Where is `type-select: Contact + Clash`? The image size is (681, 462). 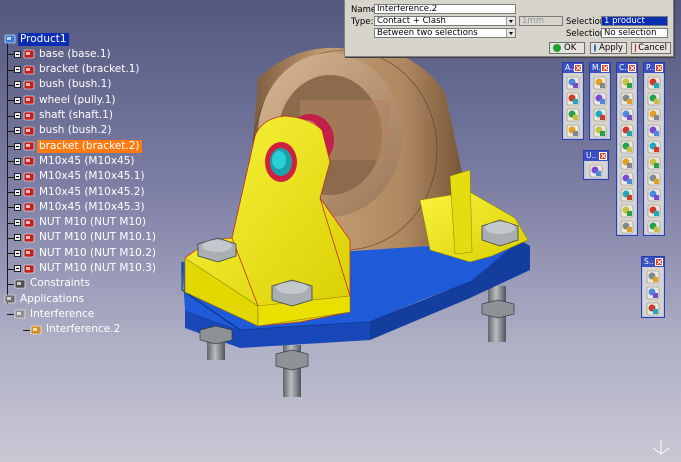 type-select: Contact + Clash is located at coordinates (445, 21).